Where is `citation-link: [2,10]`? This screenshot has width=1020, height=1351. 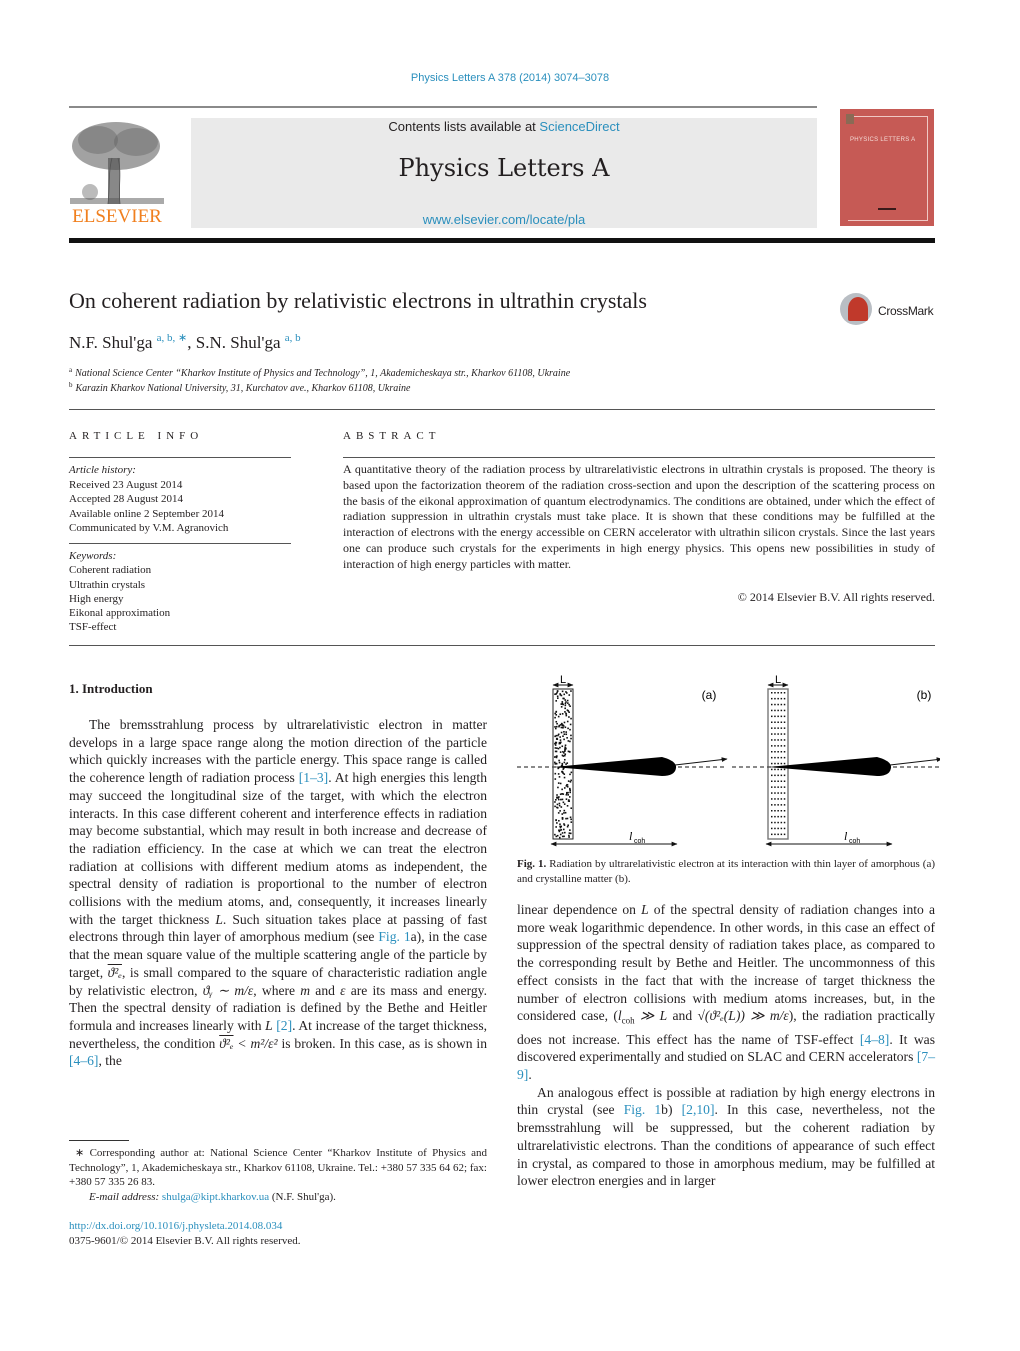 citation-link: [2,10] is located at coordinates (698, 1109).